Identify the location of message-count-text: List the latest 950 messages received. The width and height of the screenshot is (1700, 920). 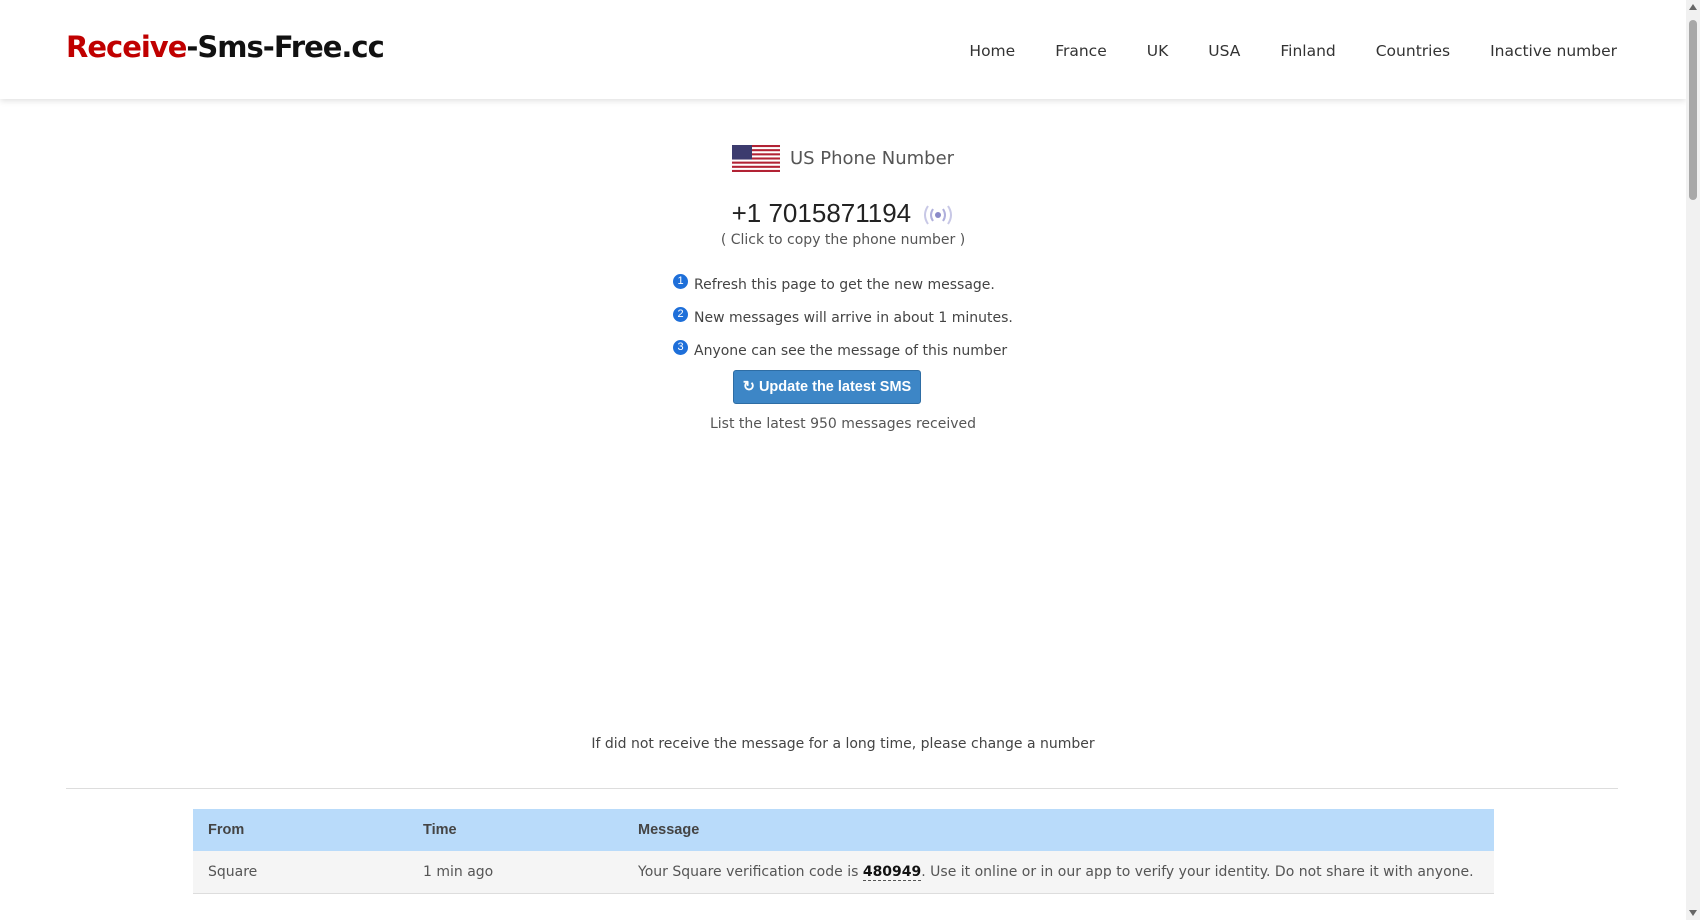
(843, 424).